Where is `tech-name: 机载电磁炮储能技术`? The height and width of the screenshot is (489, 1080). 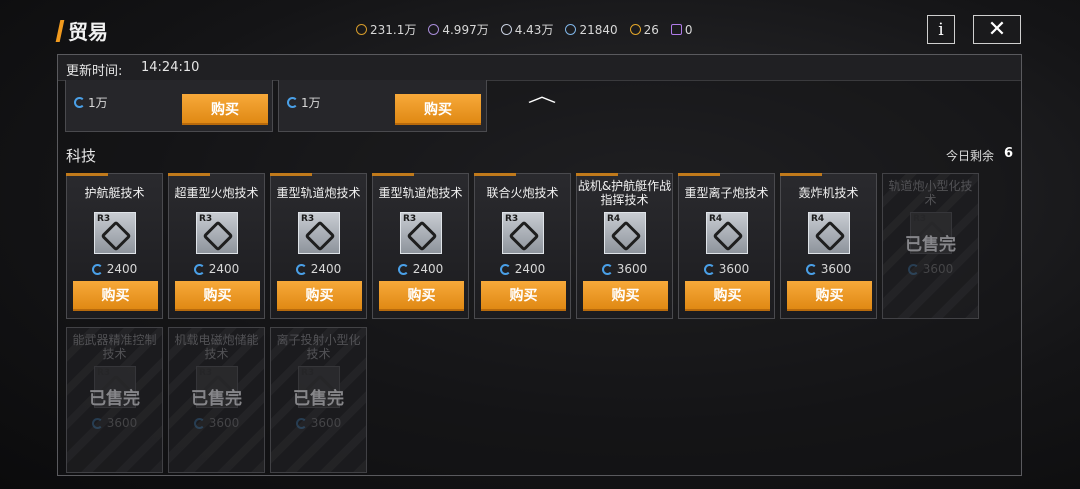 tech-name: 机载电磁炮储能技术 is located at coordinates (216, 347).